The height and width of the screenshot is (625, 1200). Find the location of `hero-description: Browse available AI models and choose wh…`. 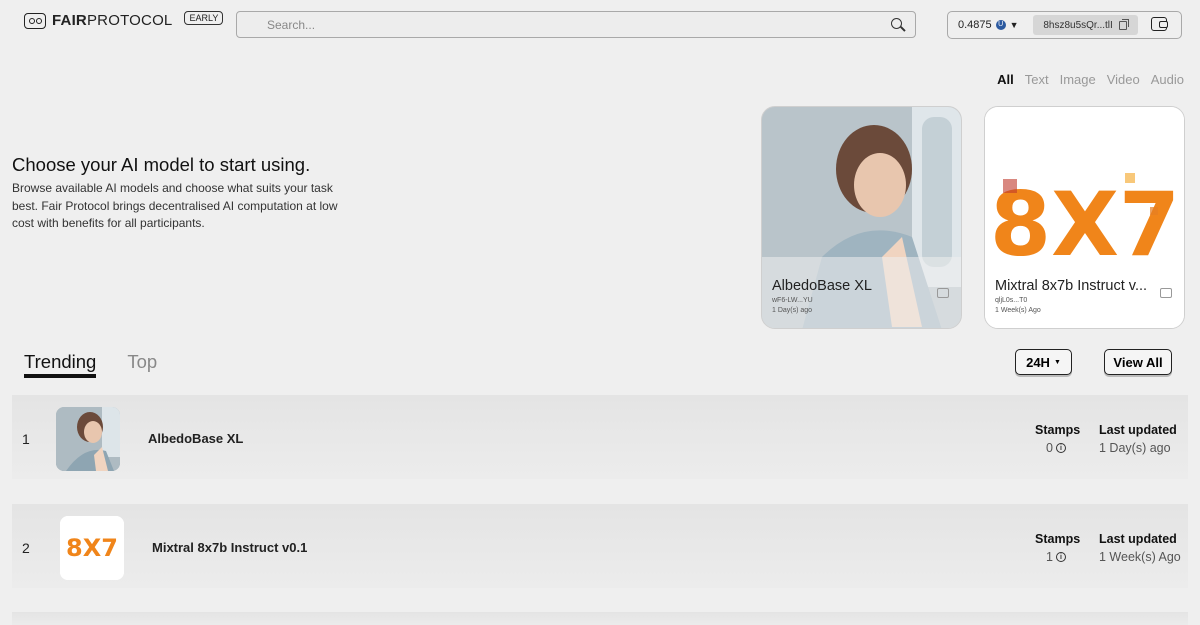

hero-description: Browse available AI models and choose wh… is located at coordinates (175, 205).